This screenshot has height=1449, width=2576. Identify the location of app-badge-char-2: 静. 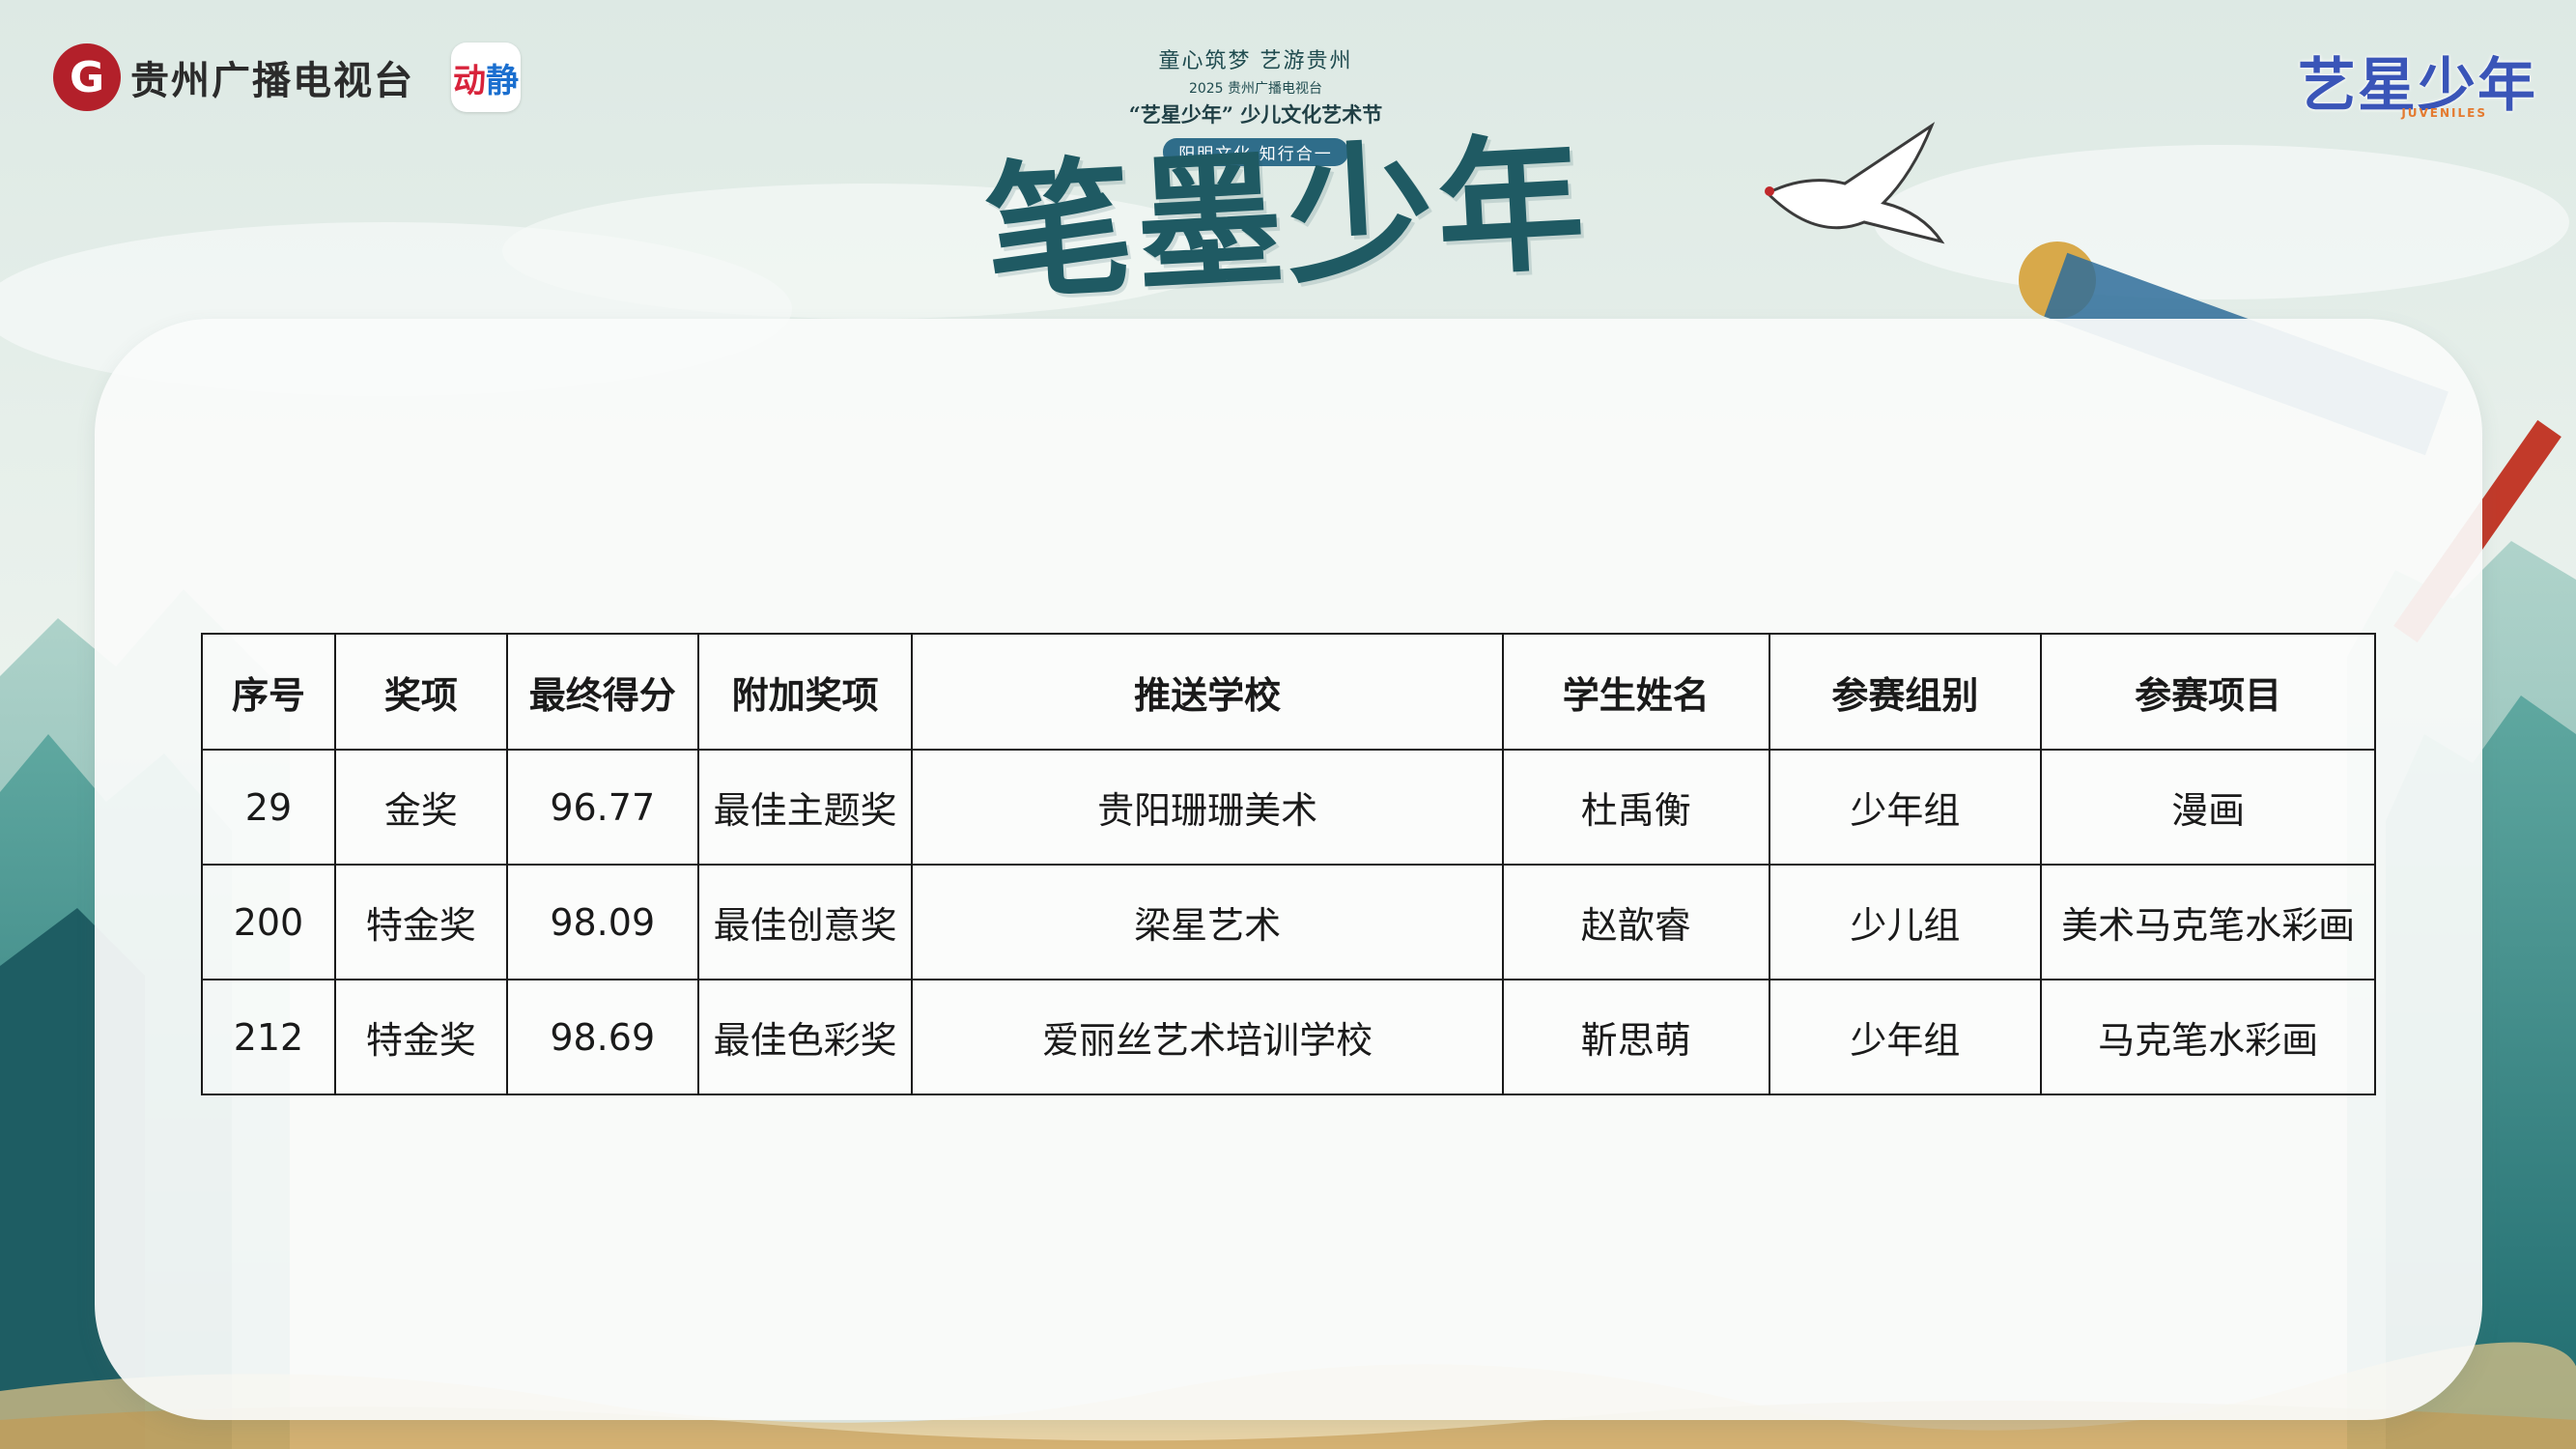
(502, 80).